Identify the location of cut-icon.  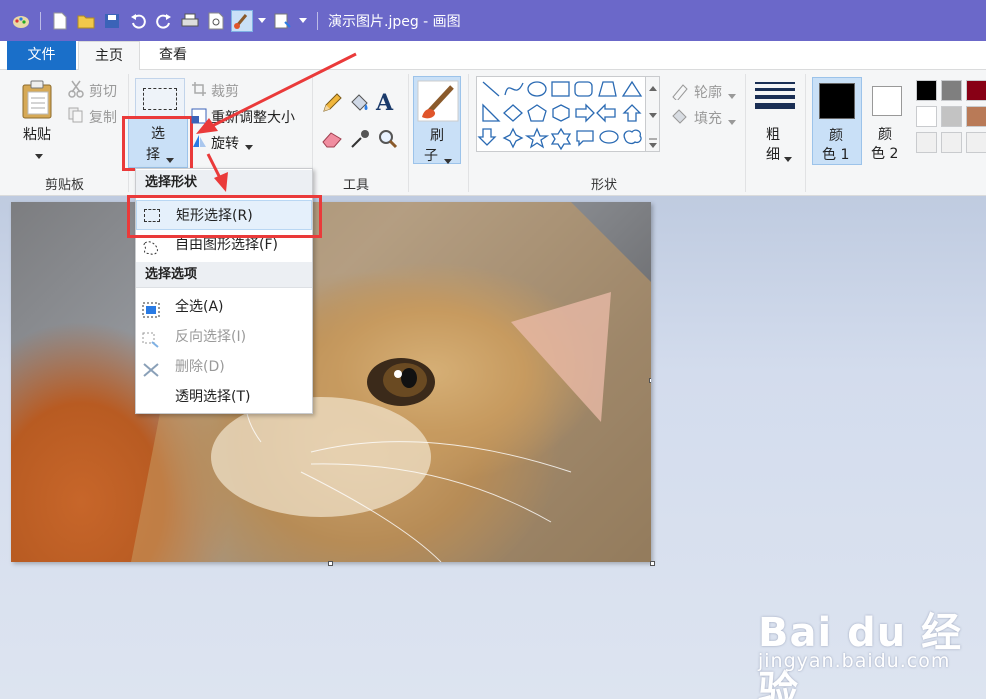
(76, 91).